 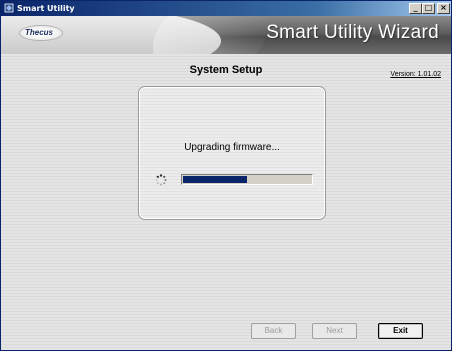 I want to click on next-button: Next, so click(x=334, y=331).